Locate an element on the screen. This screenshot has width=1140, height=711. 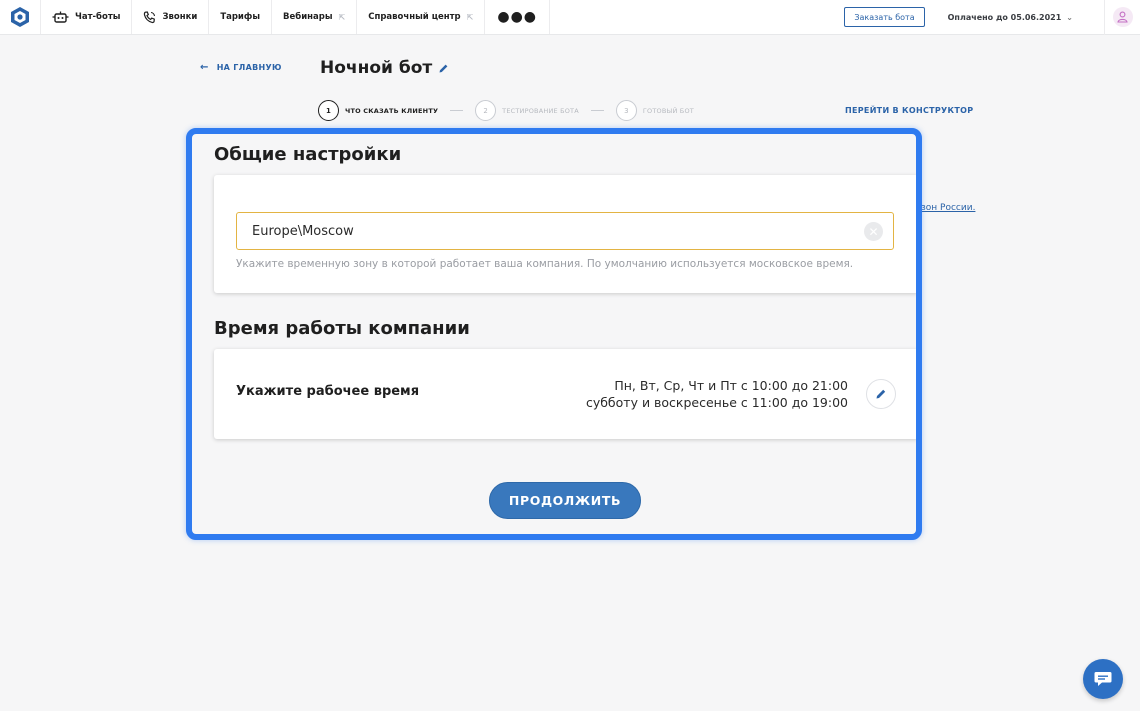
user-icon is located at coordinates (1122, 17).